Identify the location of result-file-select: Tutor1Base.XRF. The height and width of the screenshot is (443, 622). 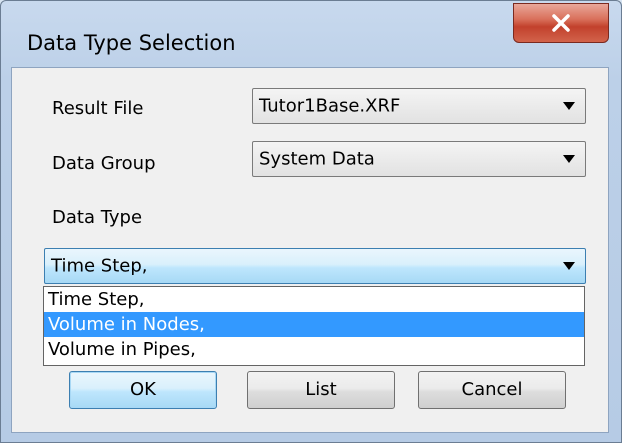
(419, 106).